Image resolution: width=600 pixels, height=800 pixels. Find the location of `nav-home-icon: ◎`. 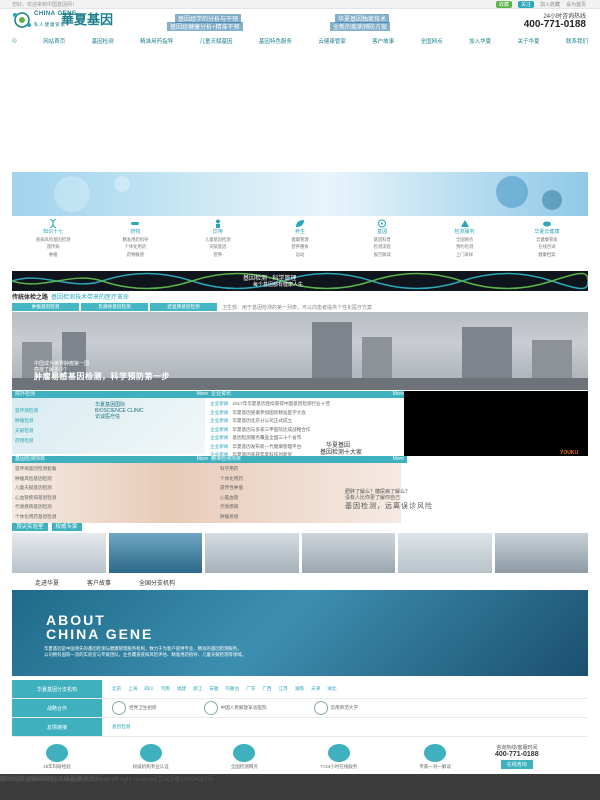

nav-home-icon: ◎ is located at coordinates (14, 41).